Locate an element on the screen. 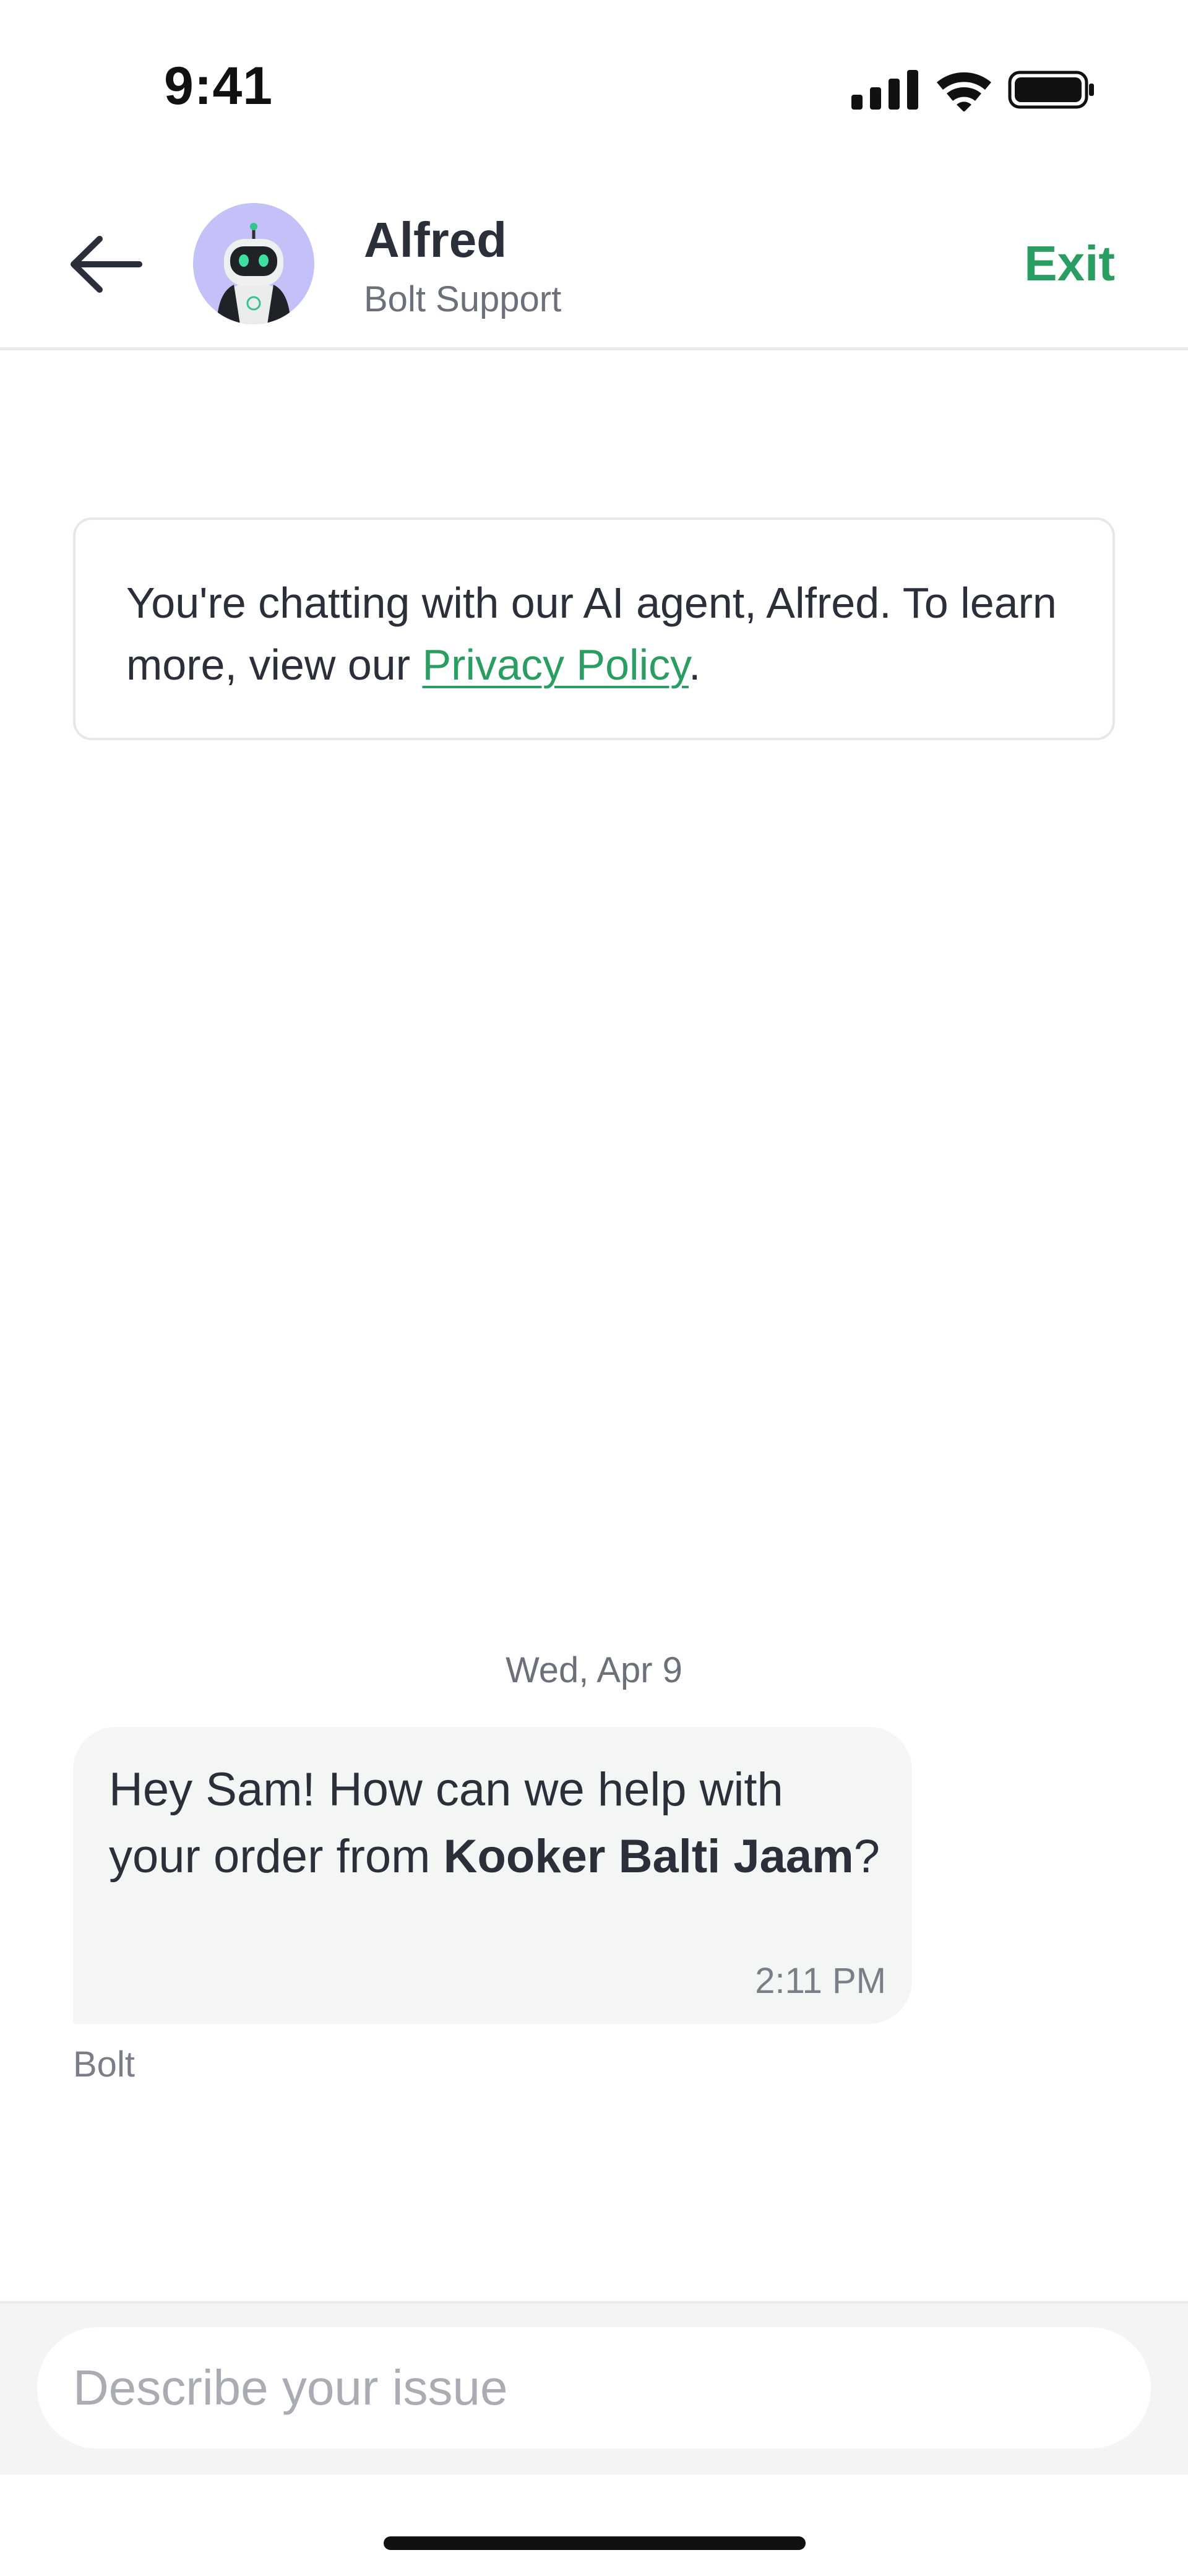 The height and width of the screenshot is (2576, 1188). back-button is located at coordinates (105, 264).